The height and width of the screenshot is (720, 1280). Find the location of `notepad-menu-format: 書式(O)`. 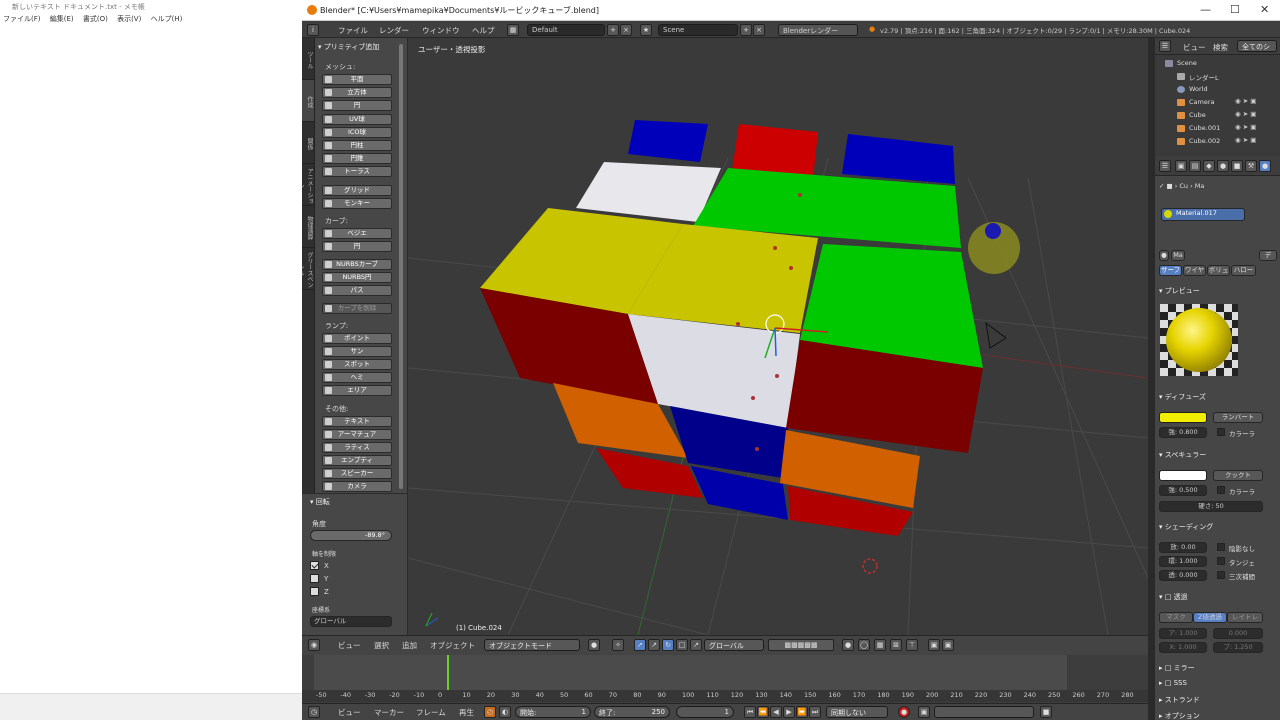

notepad-menu-format: 書式(O) is located at coordinates (95, 19).